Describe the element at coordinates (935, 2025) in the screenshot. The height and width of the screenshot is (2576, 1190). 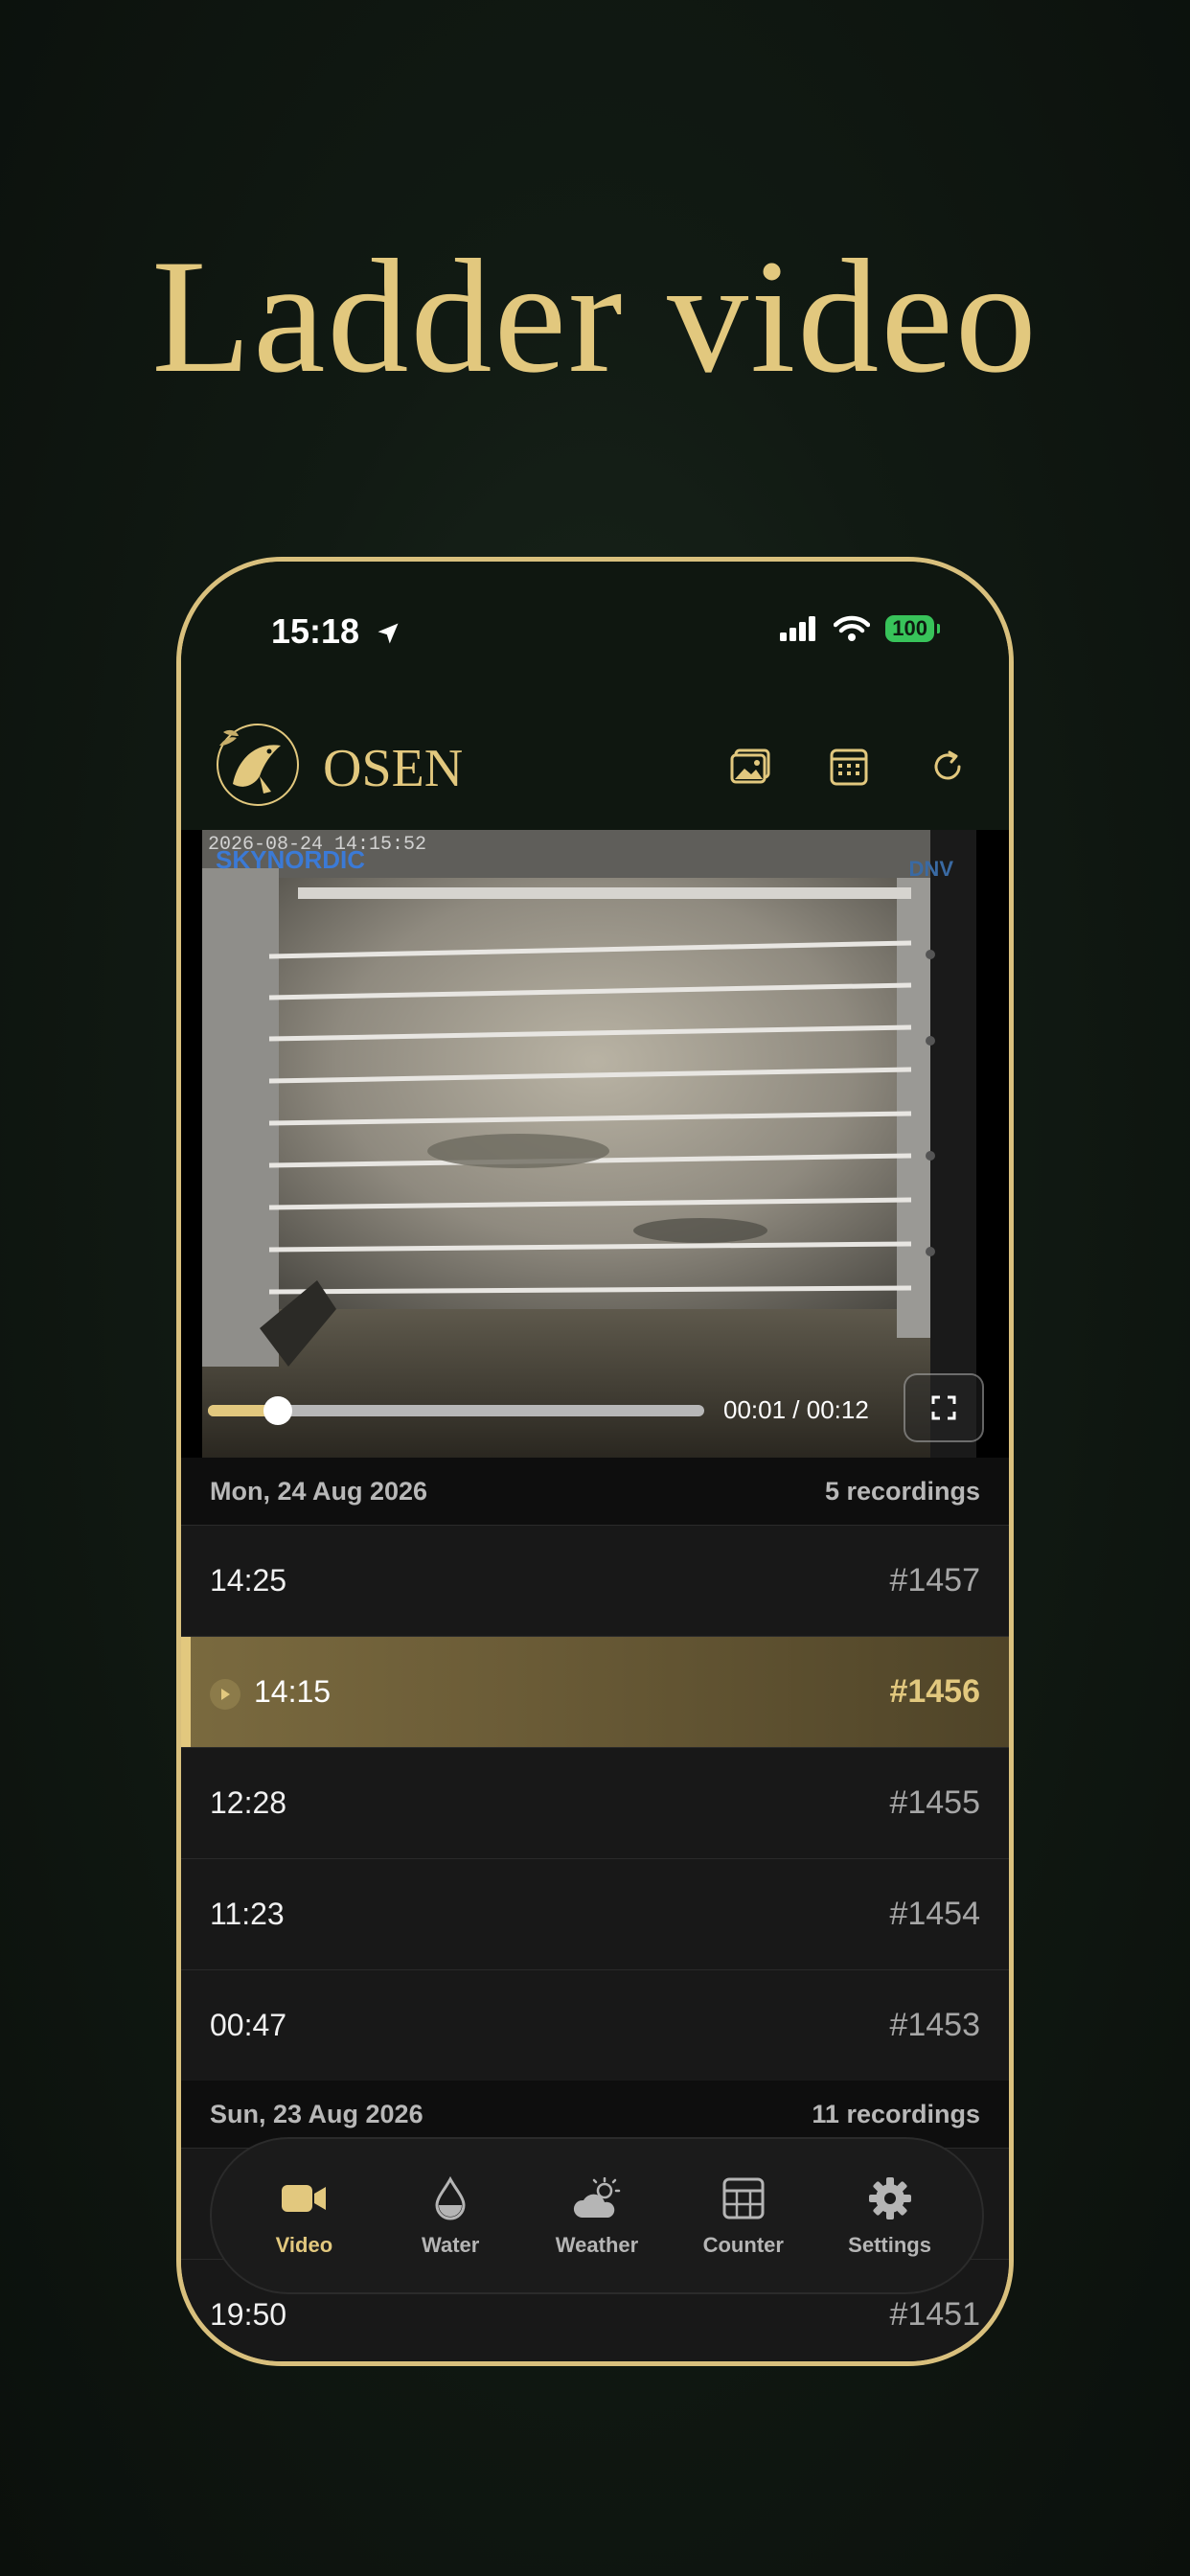
I see `recording-id: #1453` at that location.